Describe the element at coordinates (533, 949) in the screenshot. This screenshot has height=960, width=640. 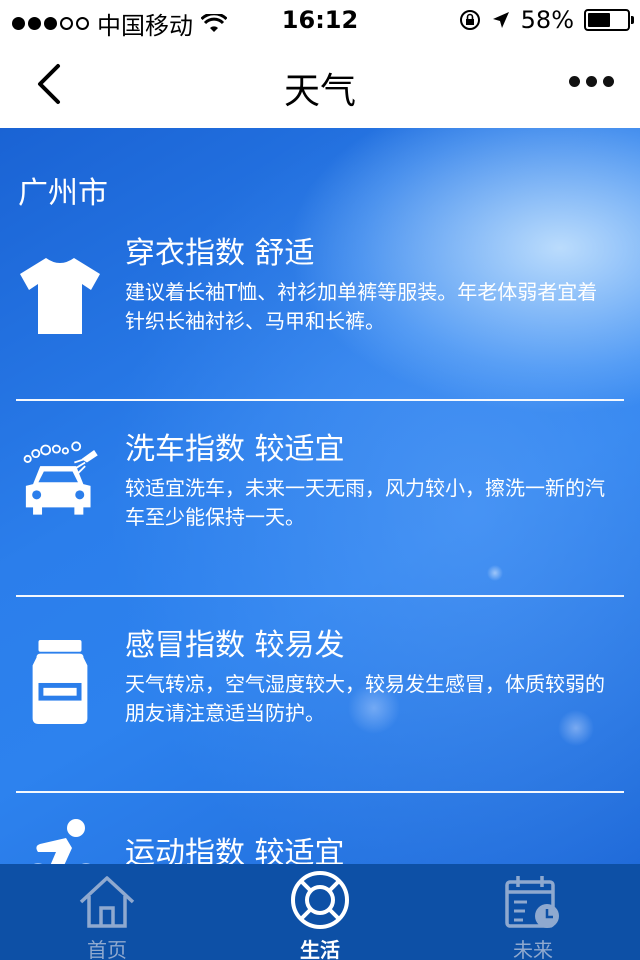
I see `tab-label: 未来` at that location.